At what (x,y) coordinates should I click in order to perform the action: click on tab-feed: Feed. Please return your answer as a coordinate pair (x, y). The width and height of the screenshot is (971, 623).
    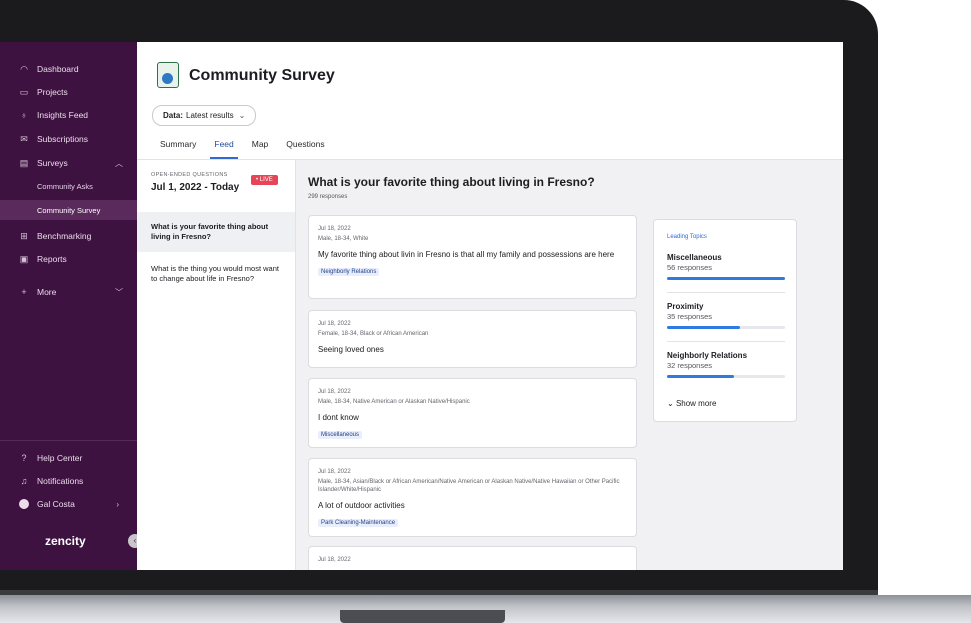
    Looking at the image, I should click on (224, 149).